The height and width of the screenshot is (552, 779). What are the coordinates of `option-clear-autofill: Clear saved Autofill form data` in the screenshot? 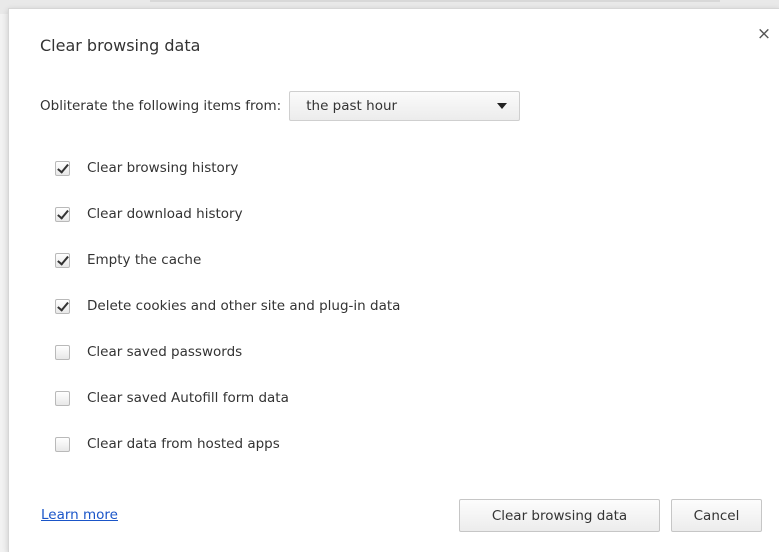 It's located at (227, 398).